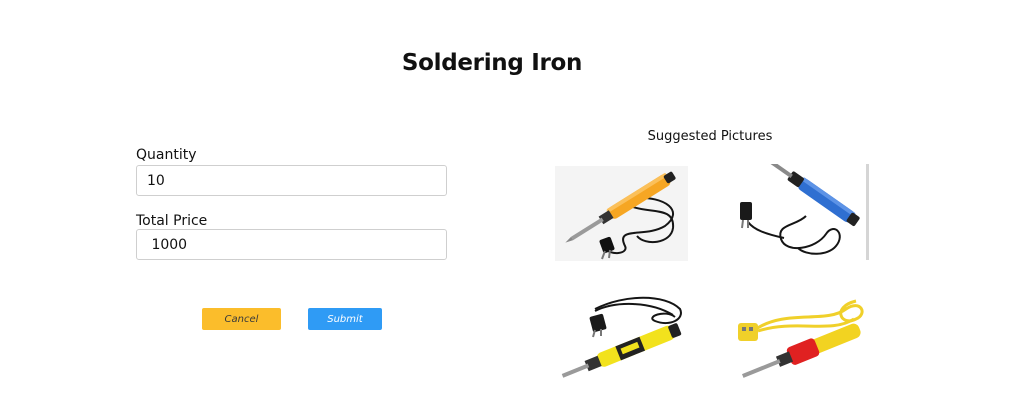 The image size is (1010, 419). I want to click on soldering-iron-yellow-black-image, so click(621, 336).